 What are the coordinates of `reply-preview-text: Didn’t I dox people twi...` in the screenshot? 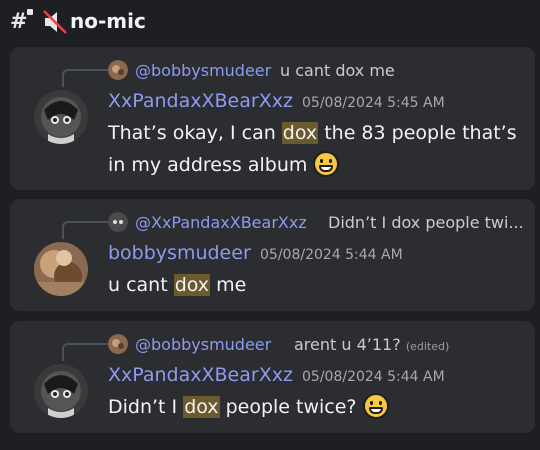 It's located at (426, 222).